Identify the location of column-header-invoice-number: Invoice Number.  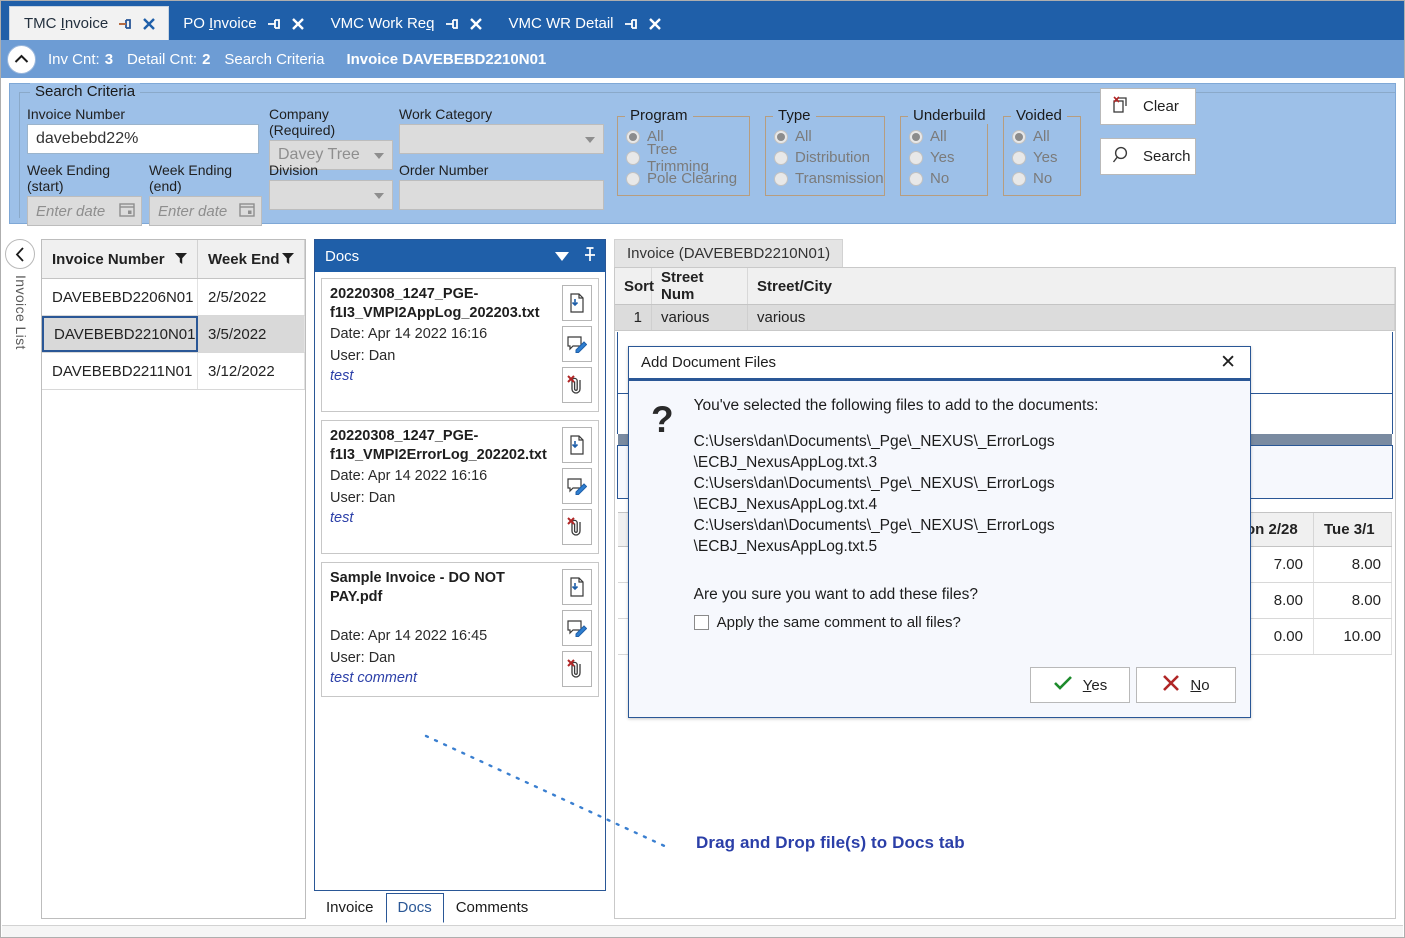
(120, 259).